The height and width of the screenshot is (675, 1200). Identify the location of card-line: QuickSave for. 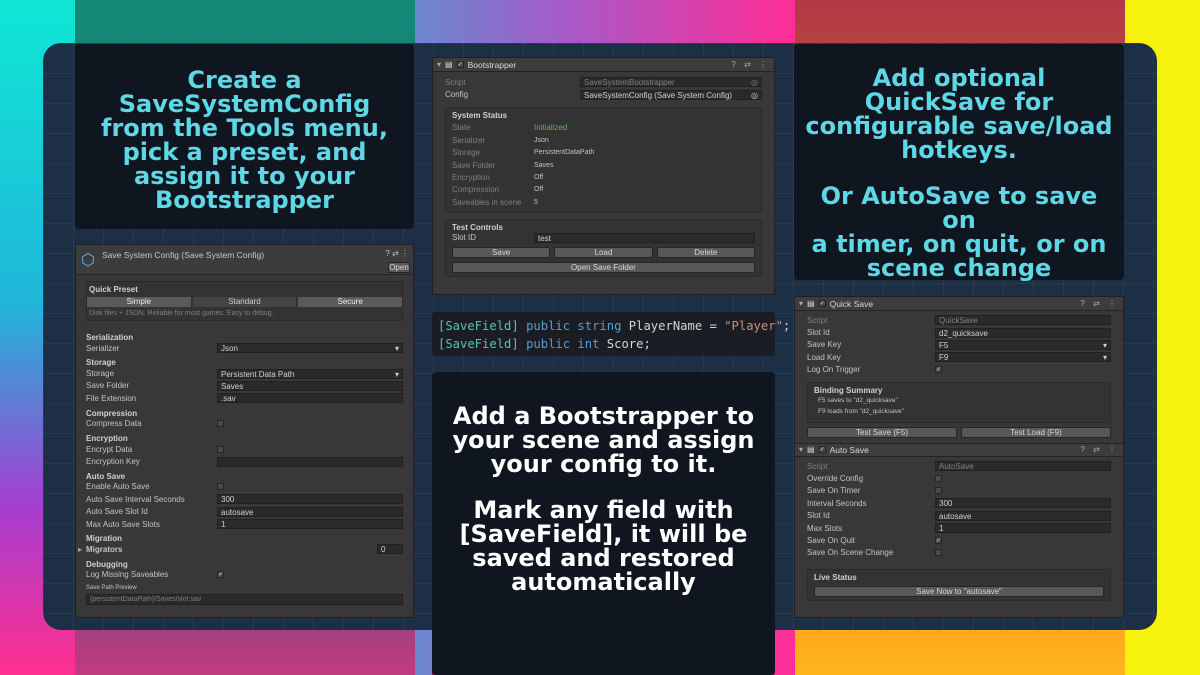
(959, 102).